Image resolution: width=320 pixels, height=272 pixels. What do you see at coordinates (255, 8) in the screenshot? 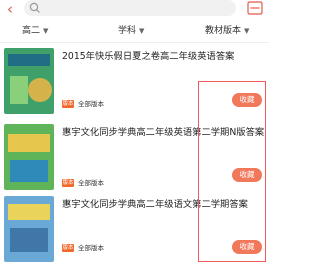
I see `scan-icon` at bounding box center [255, 8].